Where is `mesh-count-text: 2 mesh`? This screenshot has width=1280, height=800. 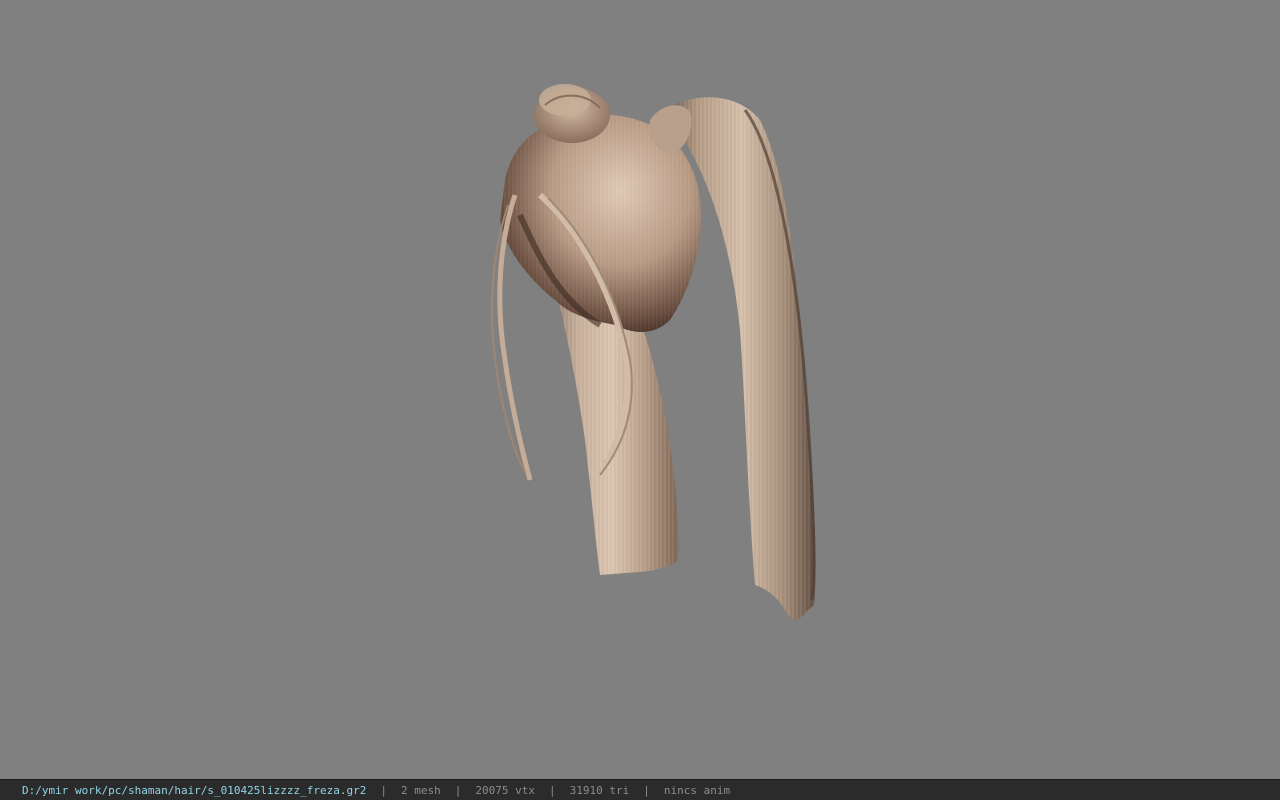 mesh-count-text: 2 mesh is located at coordinates (421, 790).